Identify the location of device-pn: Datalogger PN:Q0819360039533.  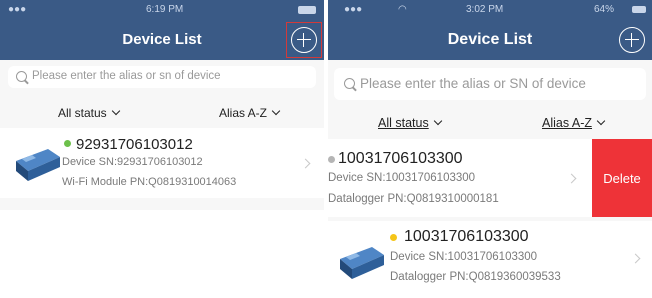
(475, 277).